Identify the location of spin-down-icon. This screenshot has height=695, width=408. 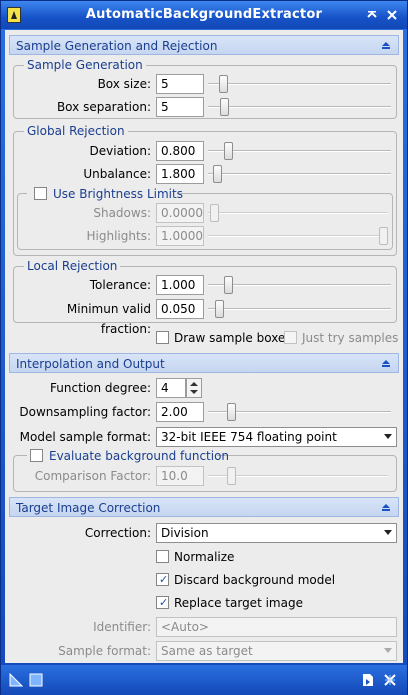
(194, 392).